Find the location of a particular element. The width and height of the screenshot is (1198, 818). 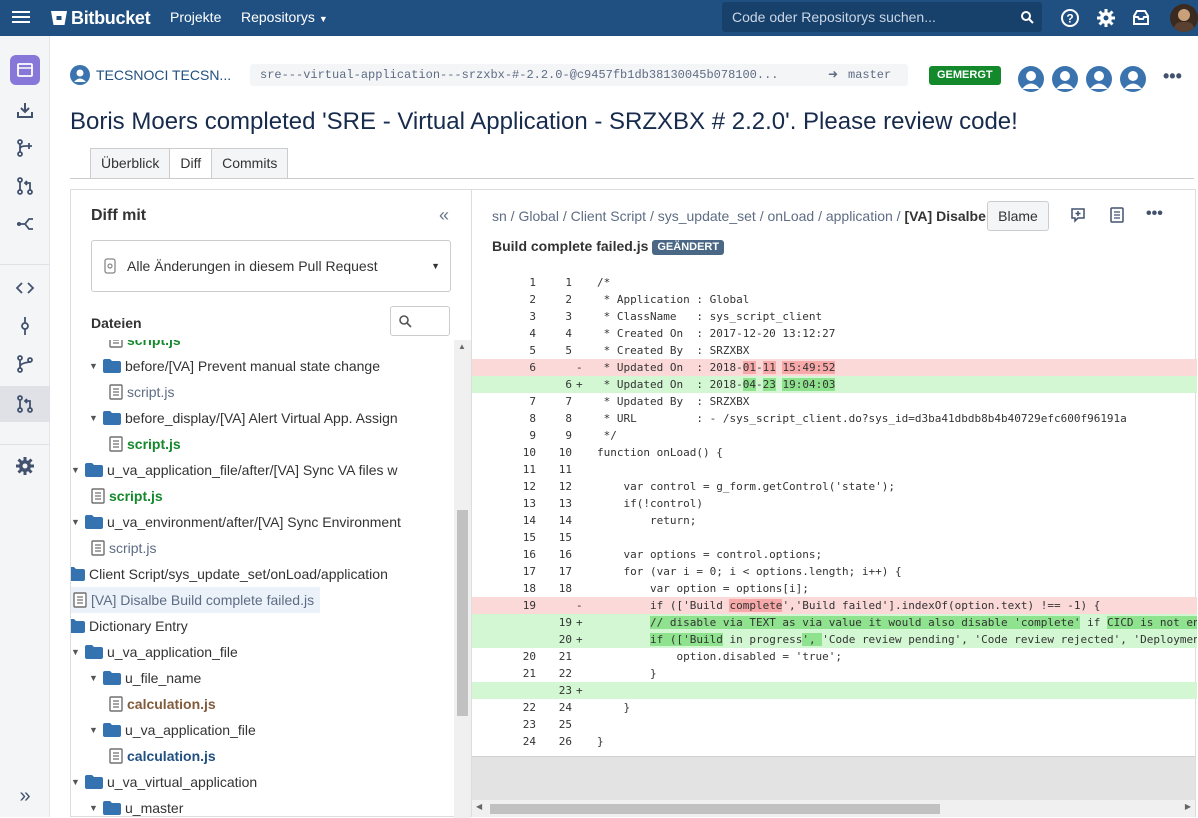

user-avatar is located at coordinates (1184, 18).